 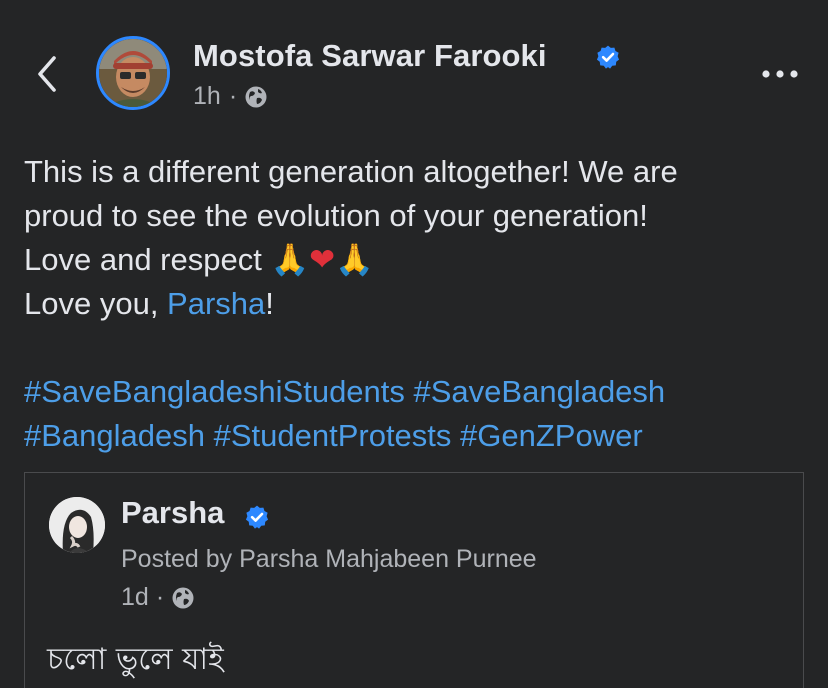 I want to click on posted-by-text: Posted by Parsha Mahjabeen Purnee, so click(x=329, y=559).